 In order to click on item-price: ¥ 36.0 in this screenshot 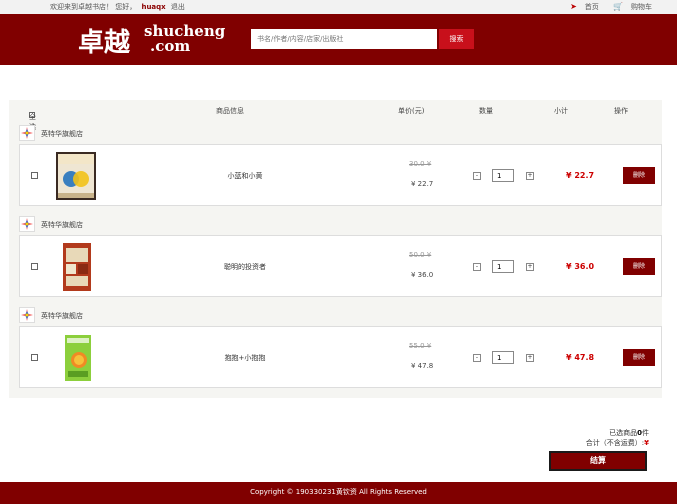, I will do `click(422, 275)`.